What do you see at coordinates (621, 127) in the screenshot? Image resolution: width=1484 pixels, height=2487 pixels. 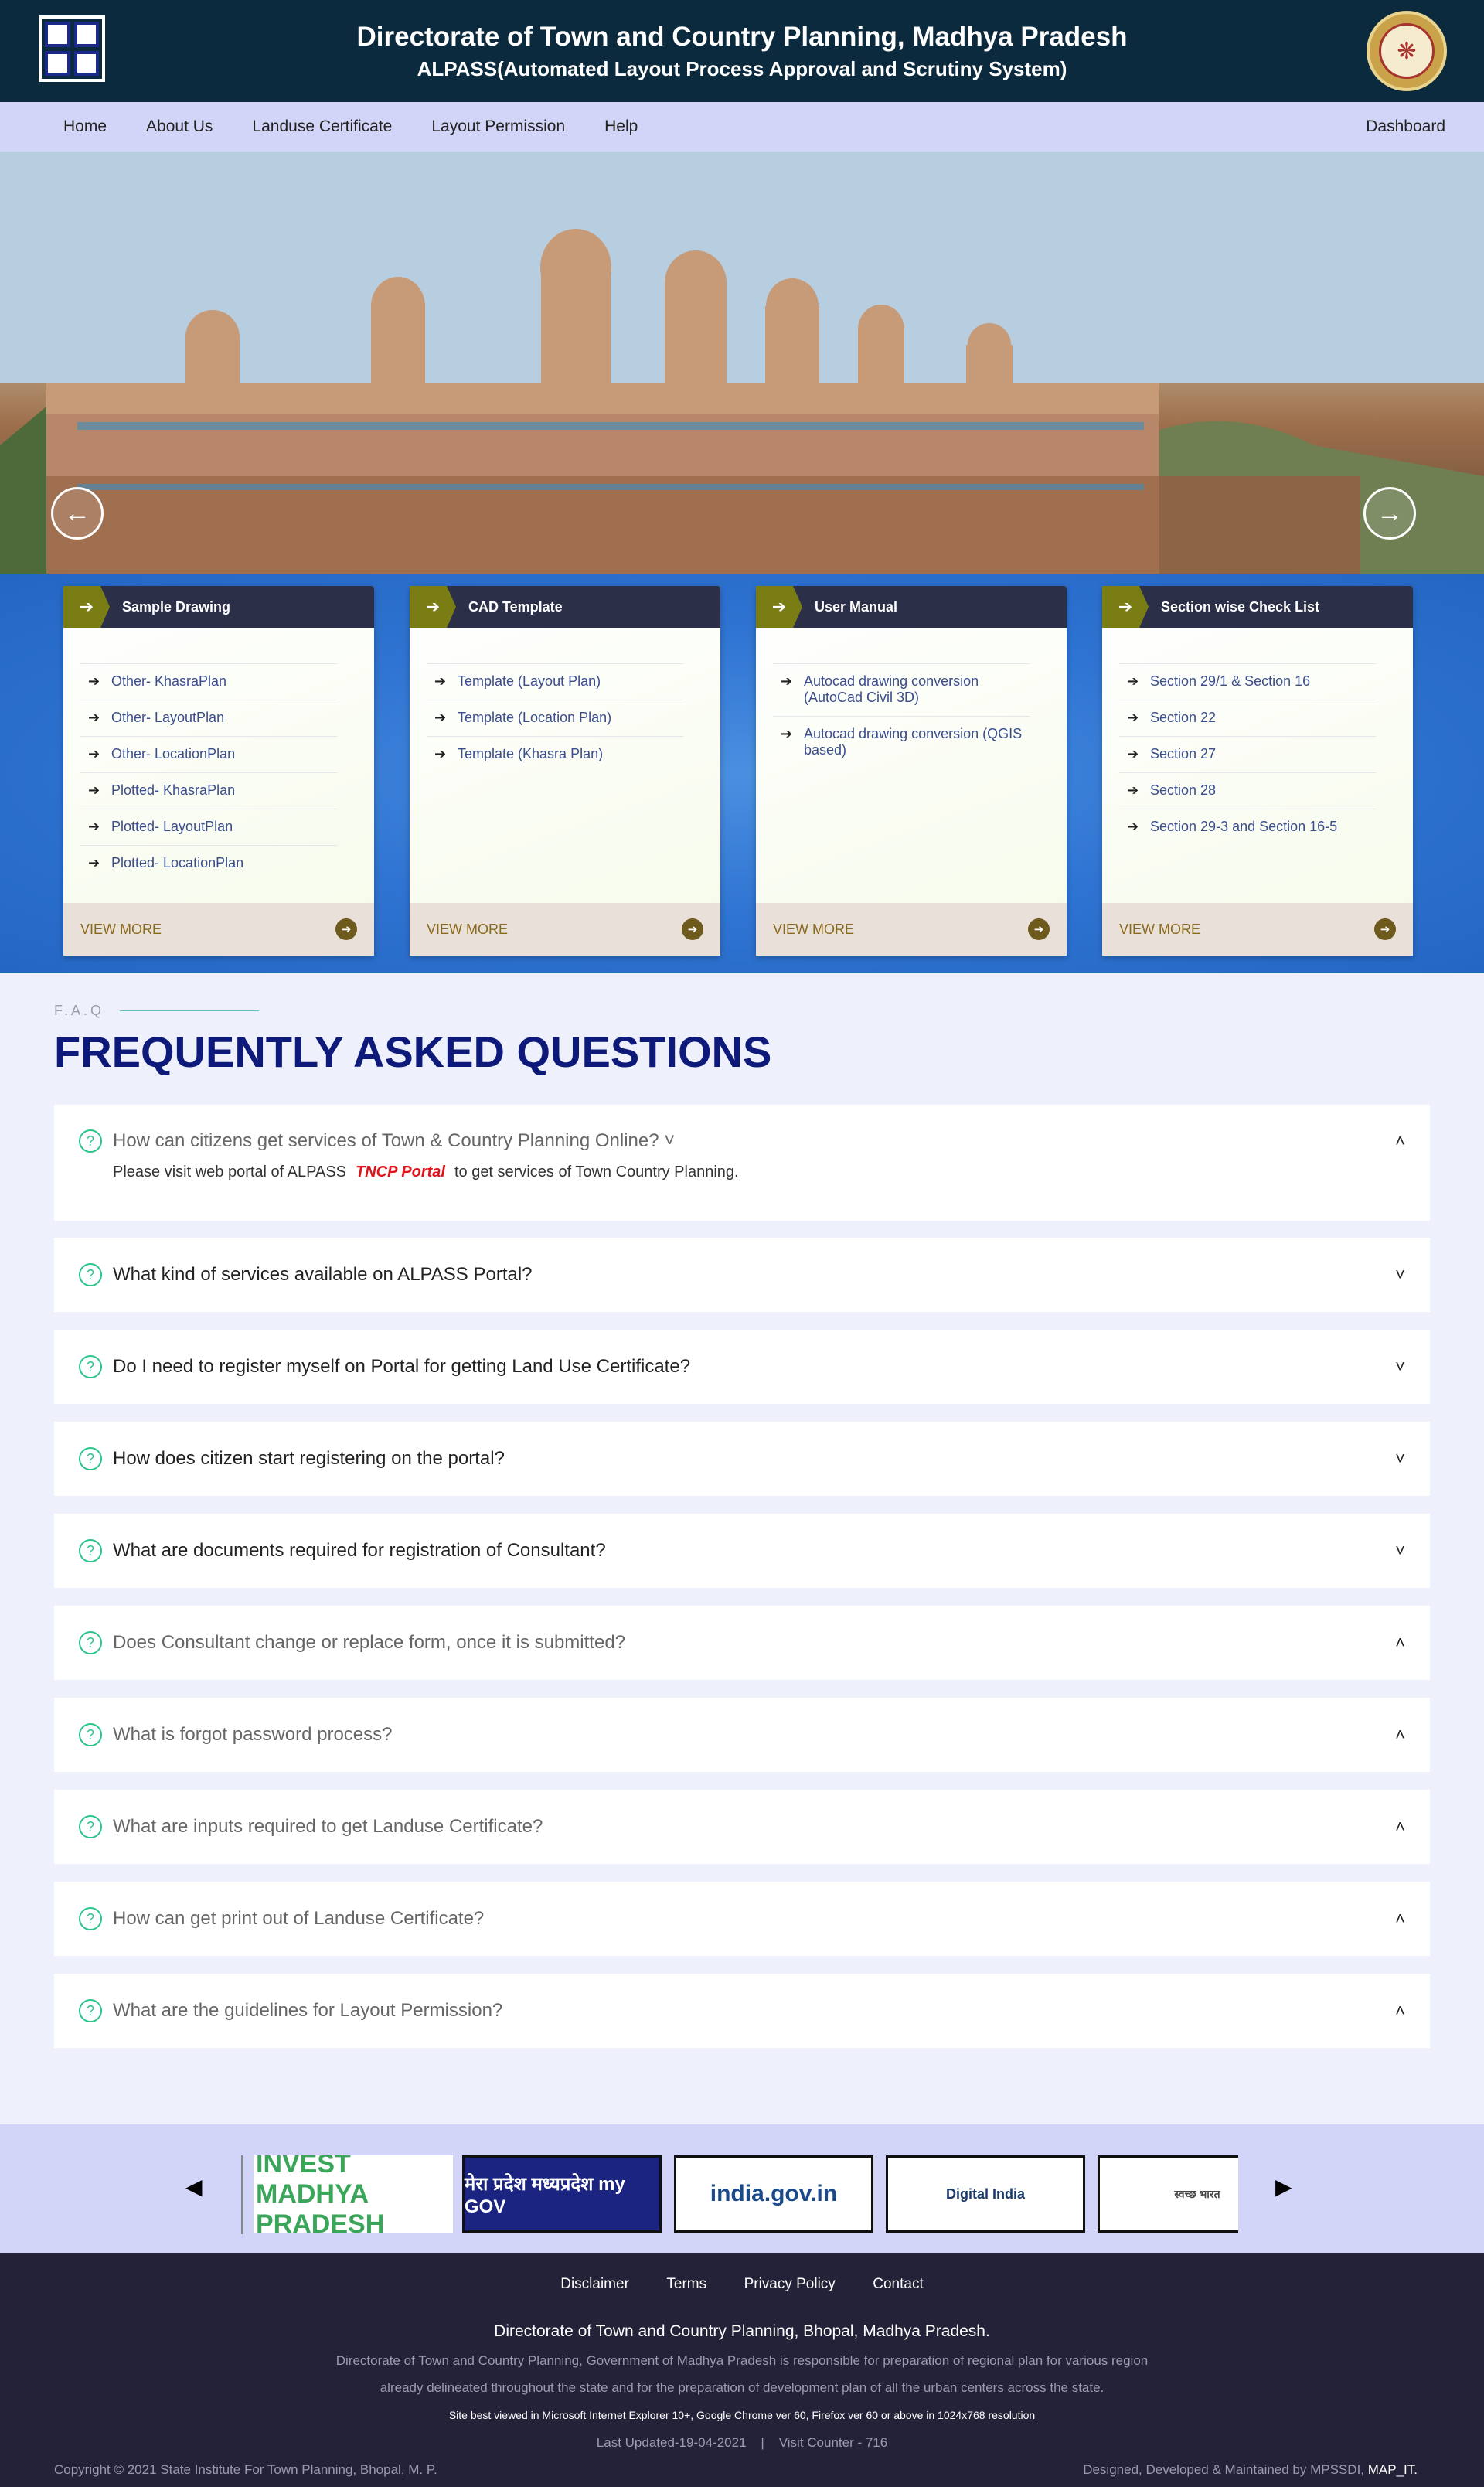 I see `nav-help: Help` at bounding box center [621, 127].